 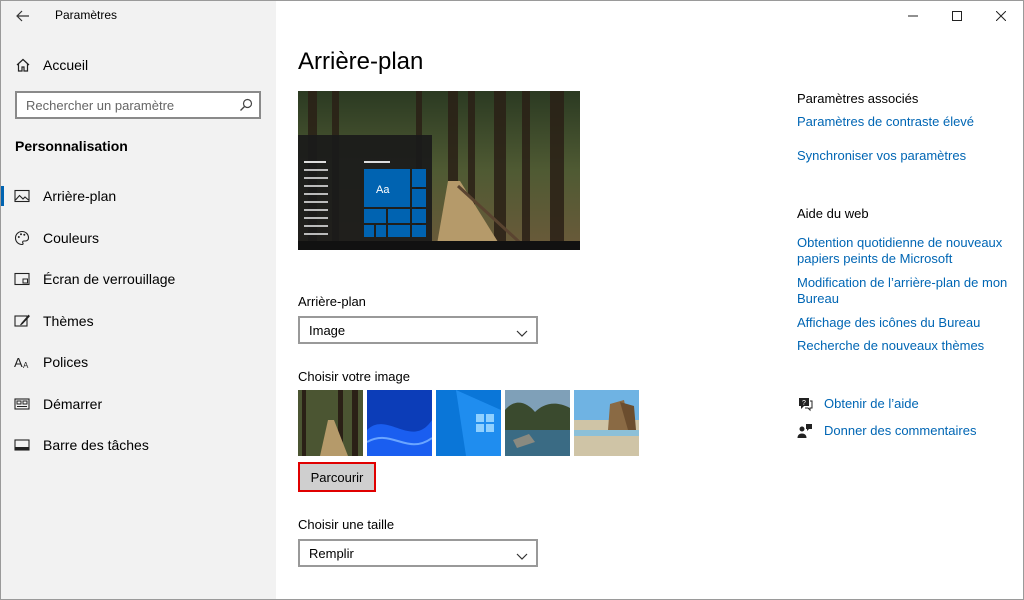 I want to click on sidebar-item-lock-screen: Écran de verrouillage, so click(x=138, y=279).